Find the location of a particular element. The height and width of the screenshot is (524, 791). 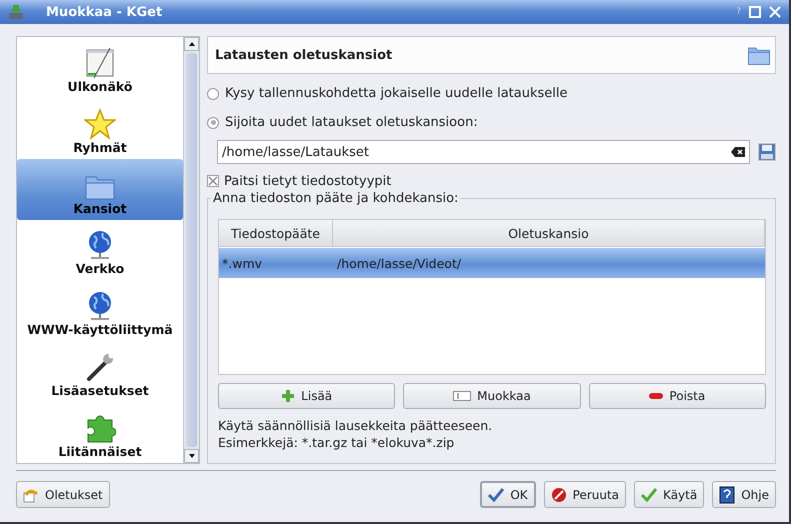

sidebar-item: Lisäasetukset is located at coordinates (100, 371).